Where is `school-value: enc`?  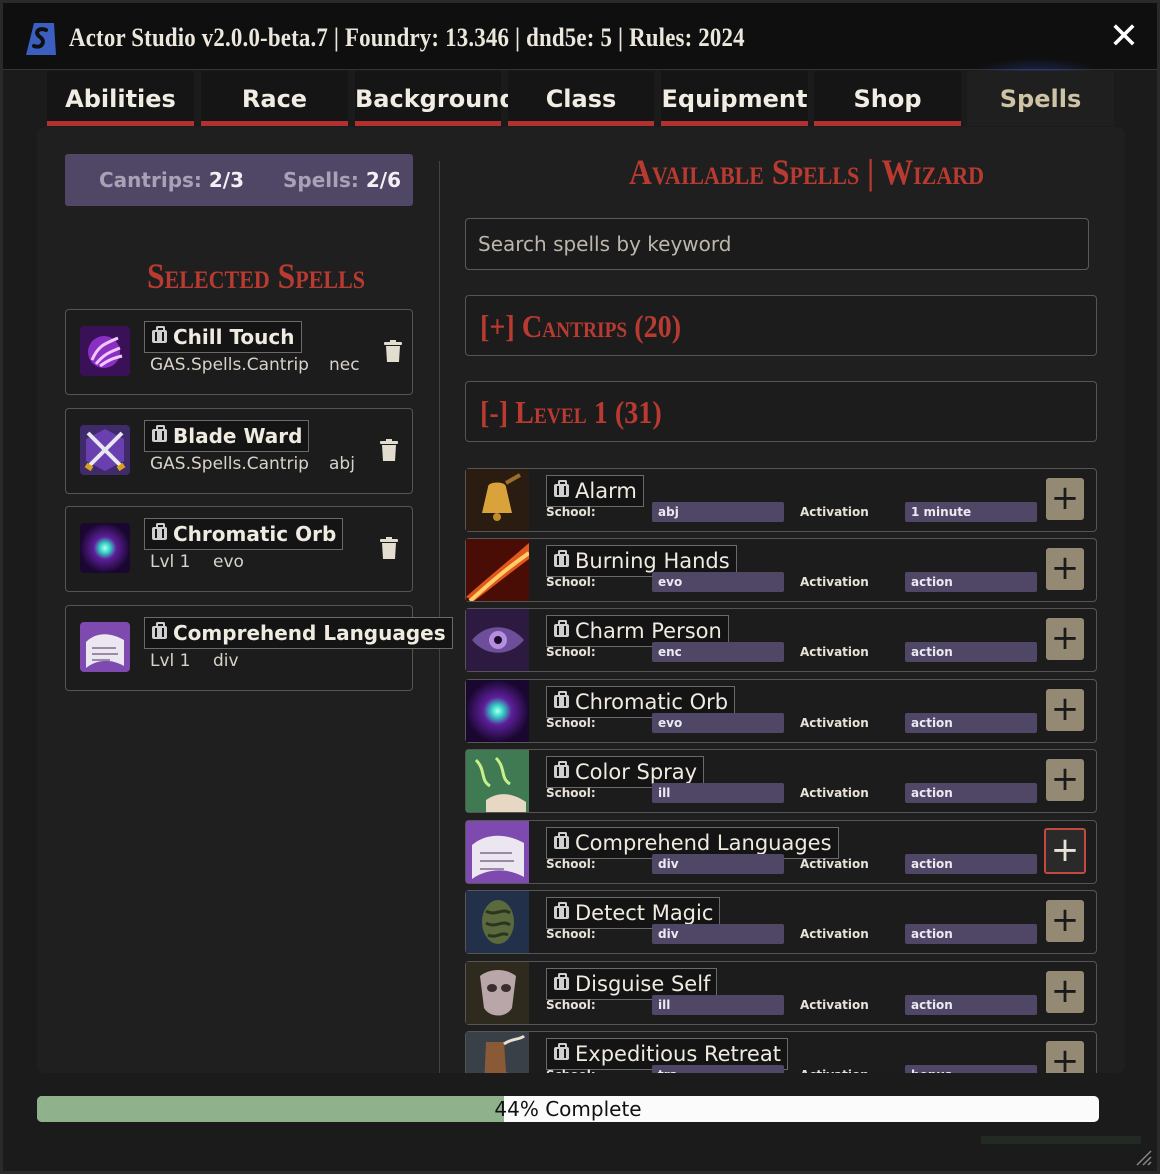
school-value: enc is located at coordinates (718, 652).